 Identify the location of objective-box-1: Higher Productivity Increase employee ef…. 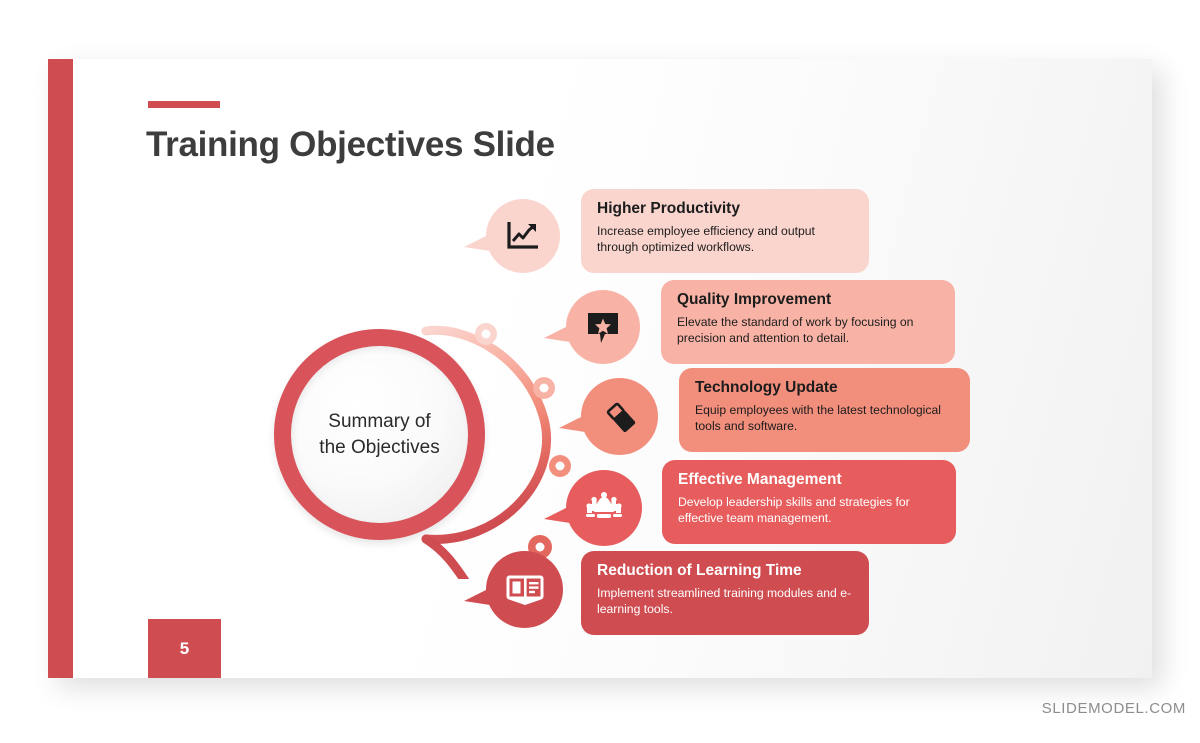
(725, 231).